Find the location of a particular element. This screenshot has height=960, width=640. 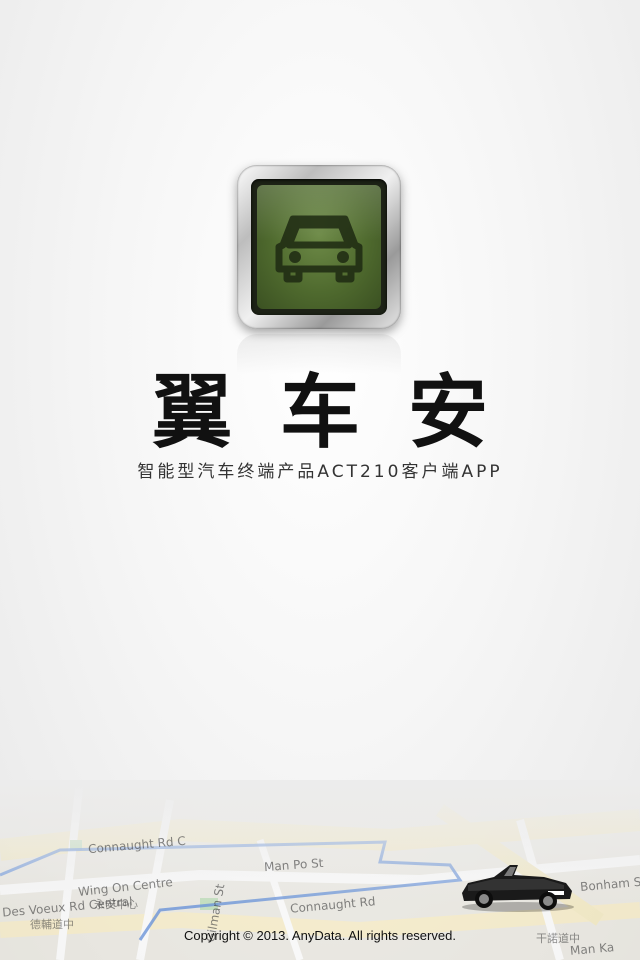

logo-screen is located at coordinates (319, 247).